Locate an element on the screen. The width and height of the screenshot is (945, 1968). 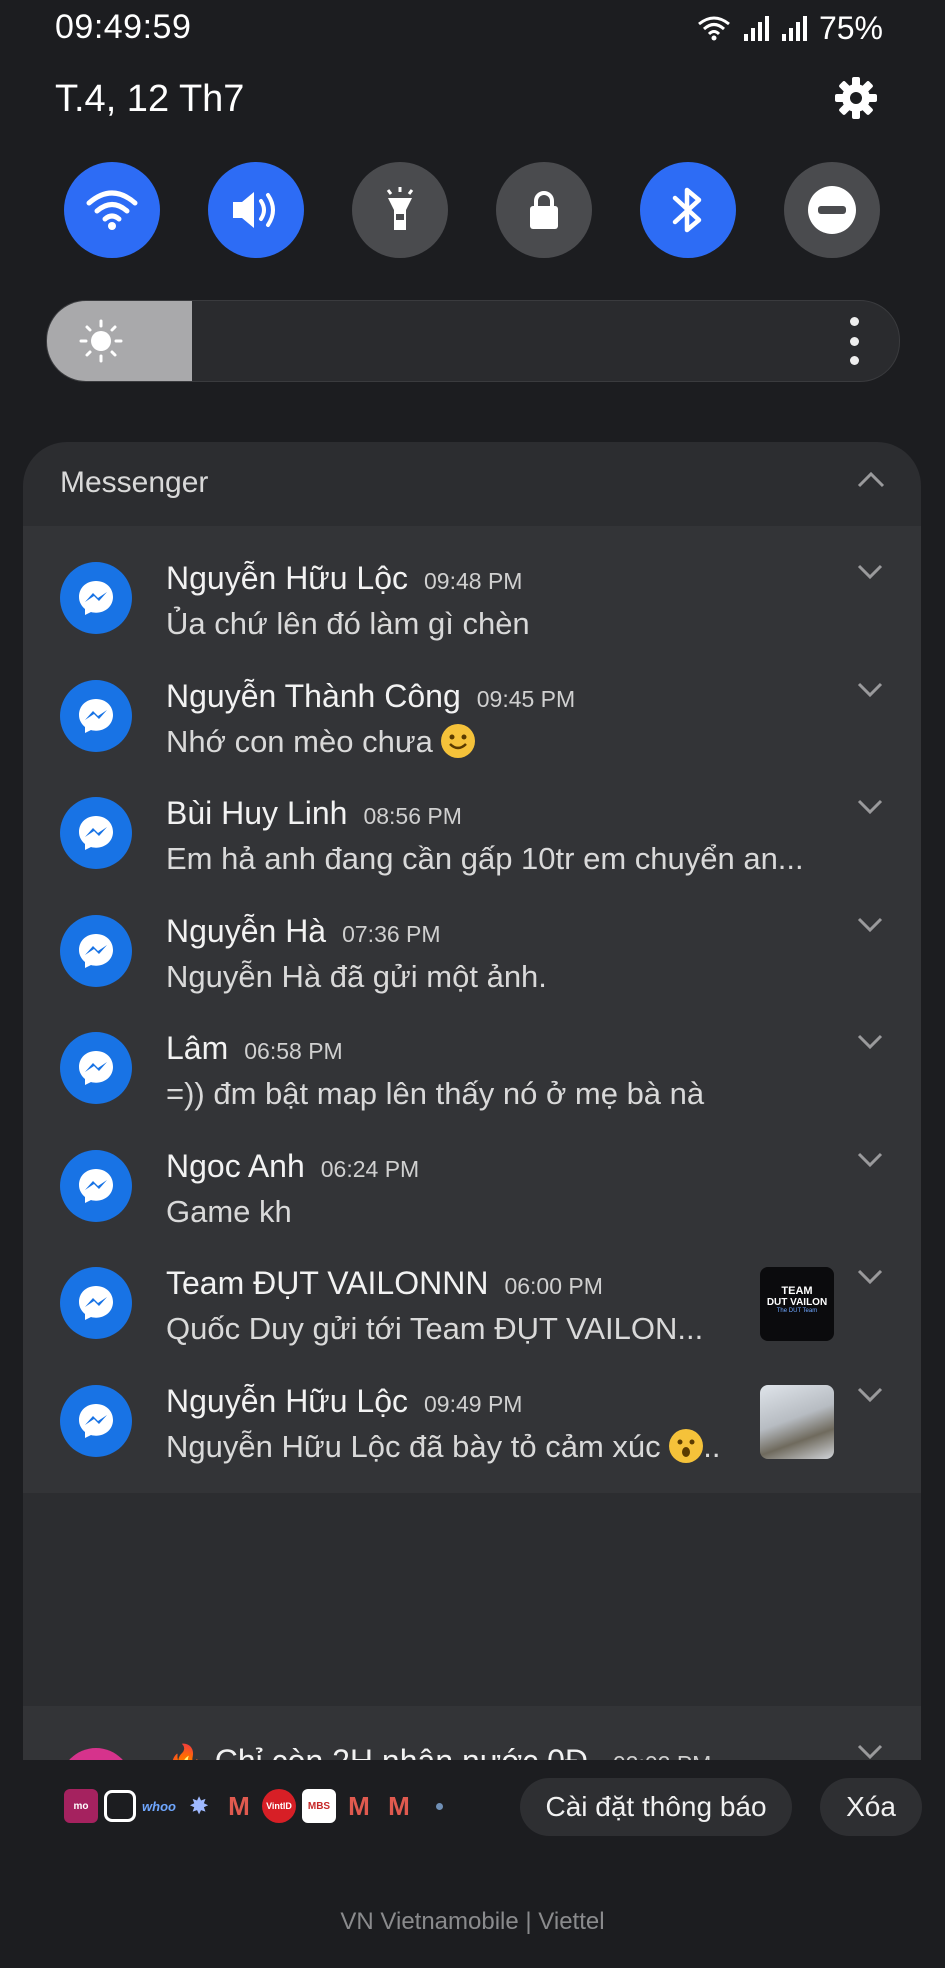
notification-message: Ủa chứ lên đó làm gì chèn is located at coordinates (348, 624).